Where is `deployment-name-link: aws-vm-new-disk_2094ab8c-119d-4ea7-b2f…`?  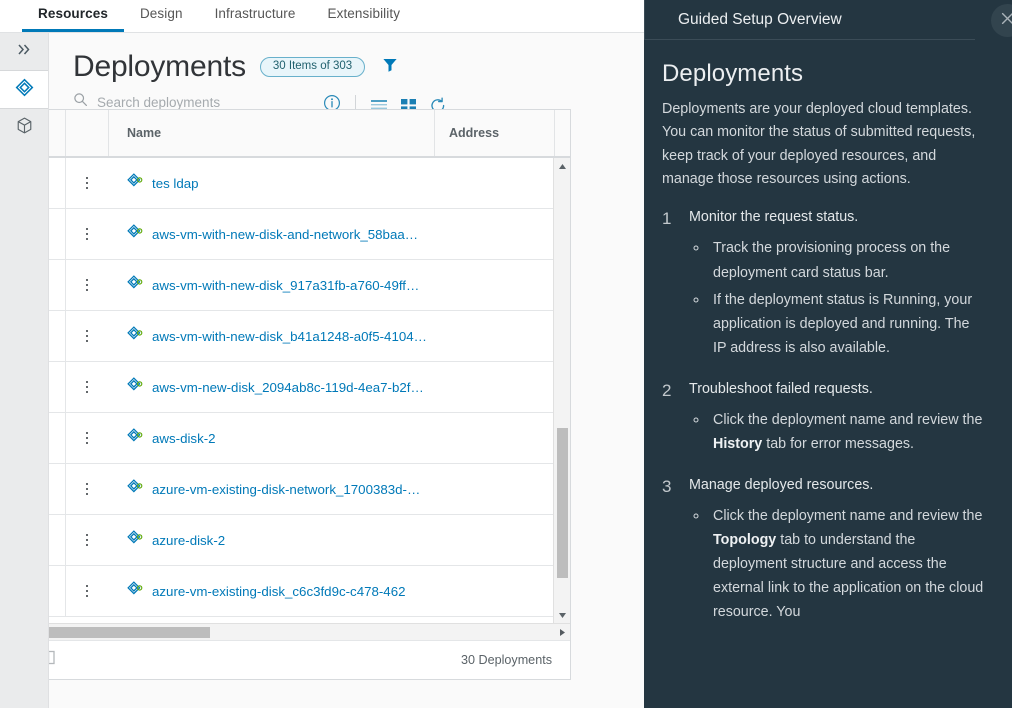 deployment-name-link: aws-vm-new-disk_2094ab8c-119d-4ea7-b2f… is located at coordinates (288, 387).